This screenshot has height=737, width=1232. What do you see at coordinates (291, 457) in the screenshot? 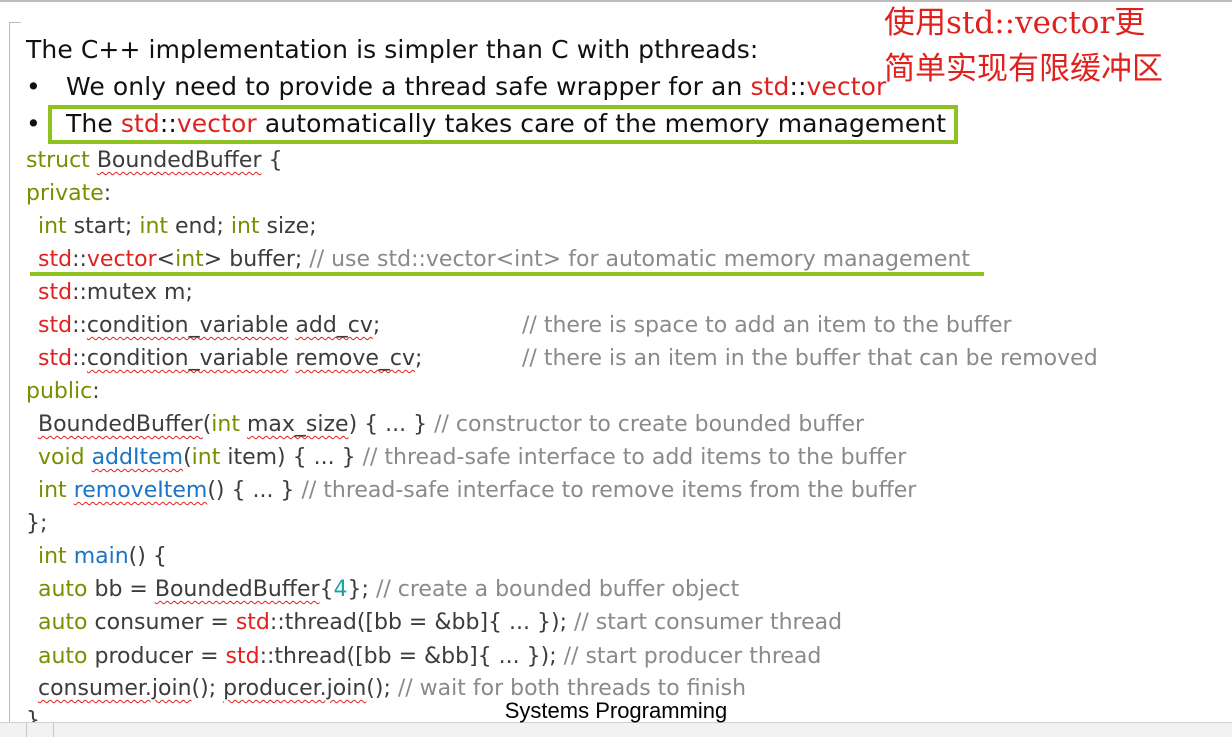
I see `additem-body: item) { ... }` at bounding box center [291, 457].